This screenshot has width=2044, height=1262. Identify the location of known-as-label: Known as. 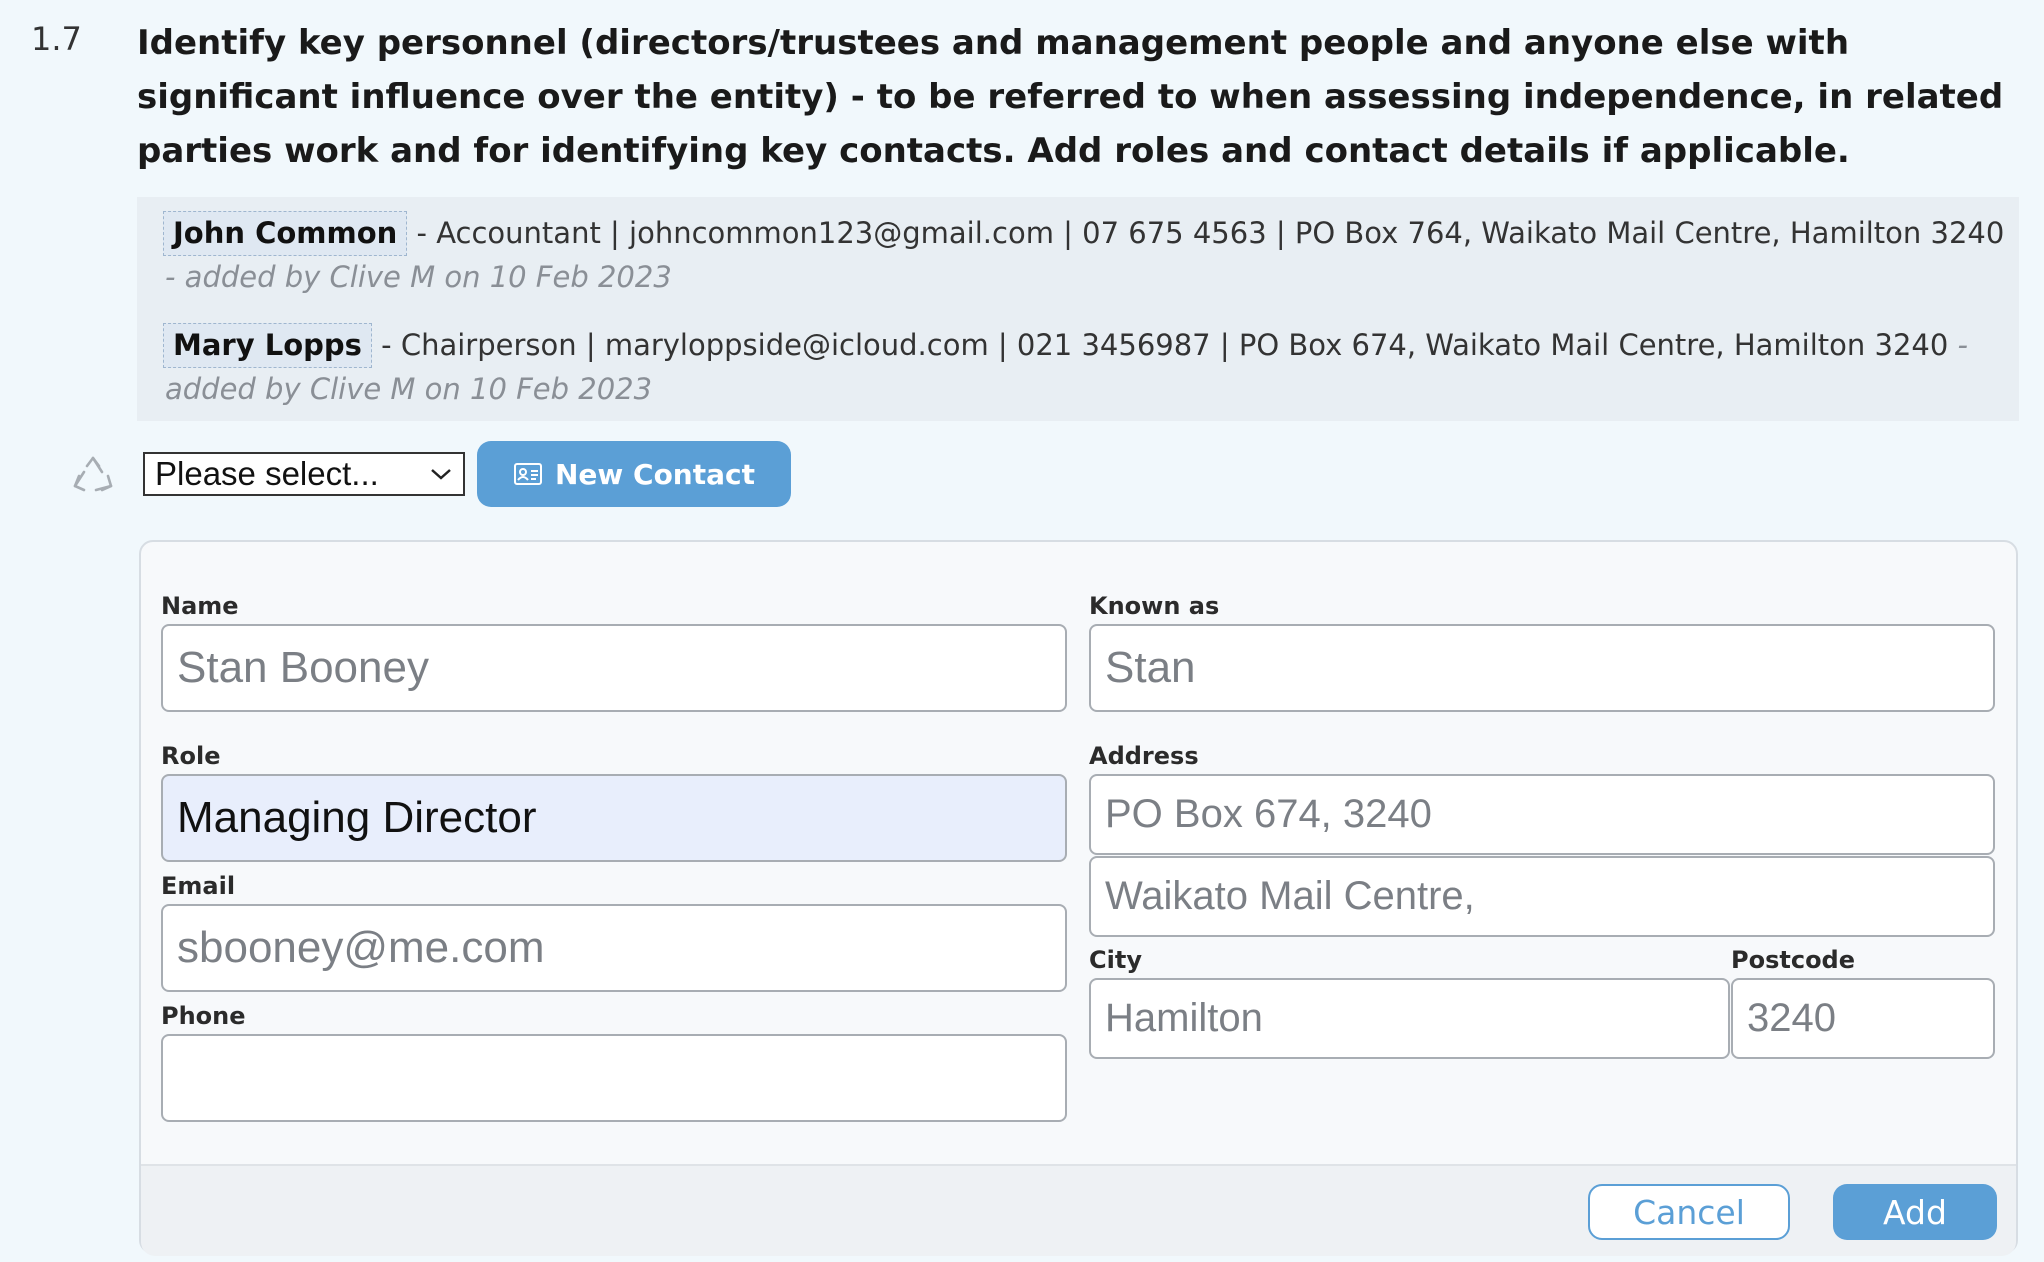
(1154, 606).